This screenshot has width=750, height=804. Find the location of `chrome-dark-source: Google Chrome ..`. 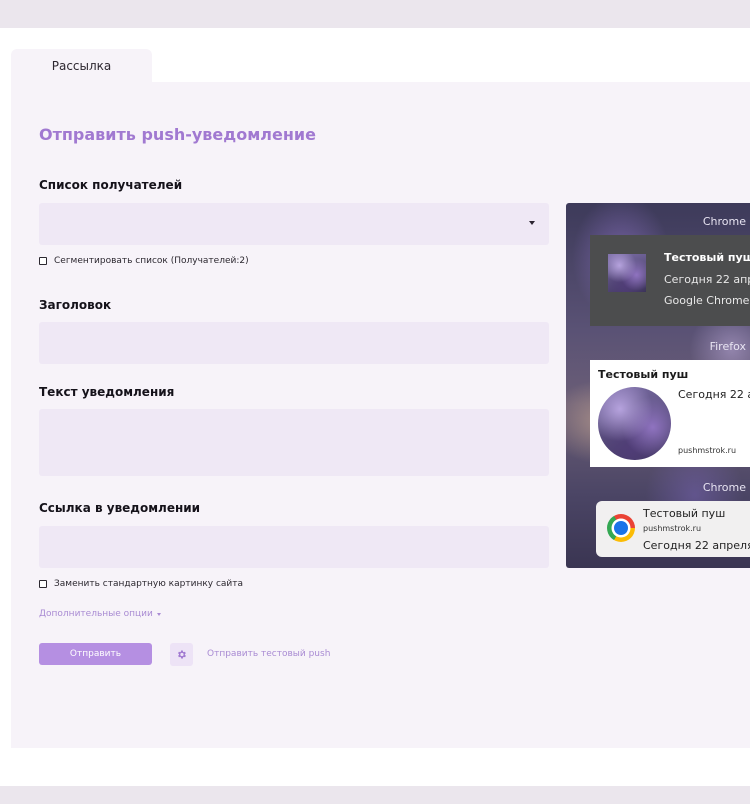

chrome-dark-source: Google Chrome .. is located at coordinates (707, 300).